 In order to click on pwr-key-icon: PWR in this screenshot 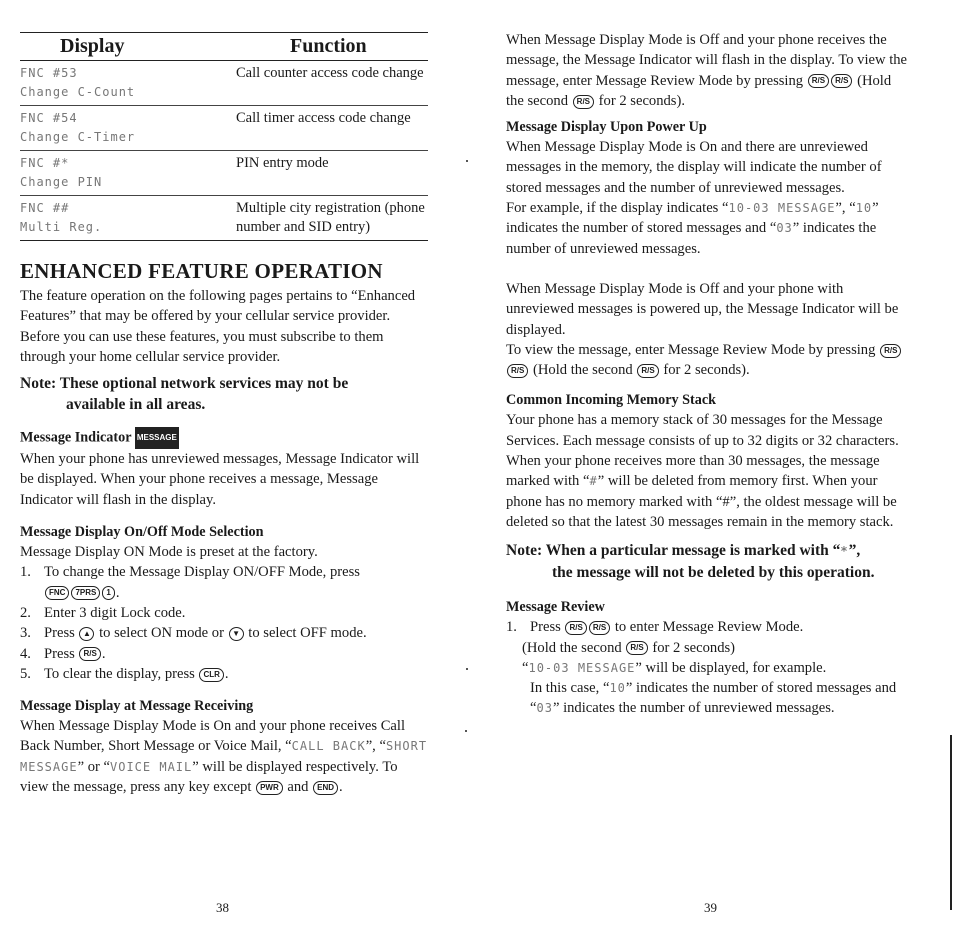, I will do `click(269, 787)`.